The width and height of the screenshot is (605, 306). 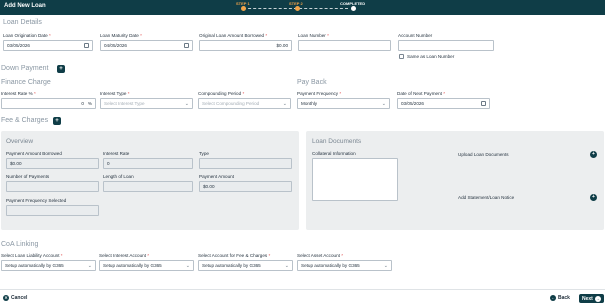 I want to click on add-statement-button: +, so click(x=593, y=197).